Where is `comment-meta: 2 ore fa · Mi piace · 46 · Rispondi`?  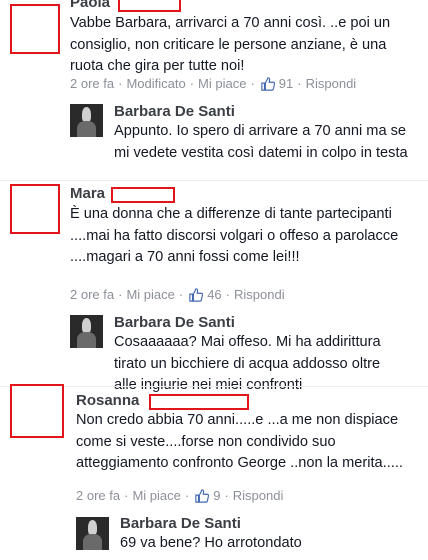 comment-meta: 2 ore fa · Mi piace · 46 · Rispondi is located at coordinates (177, 294).